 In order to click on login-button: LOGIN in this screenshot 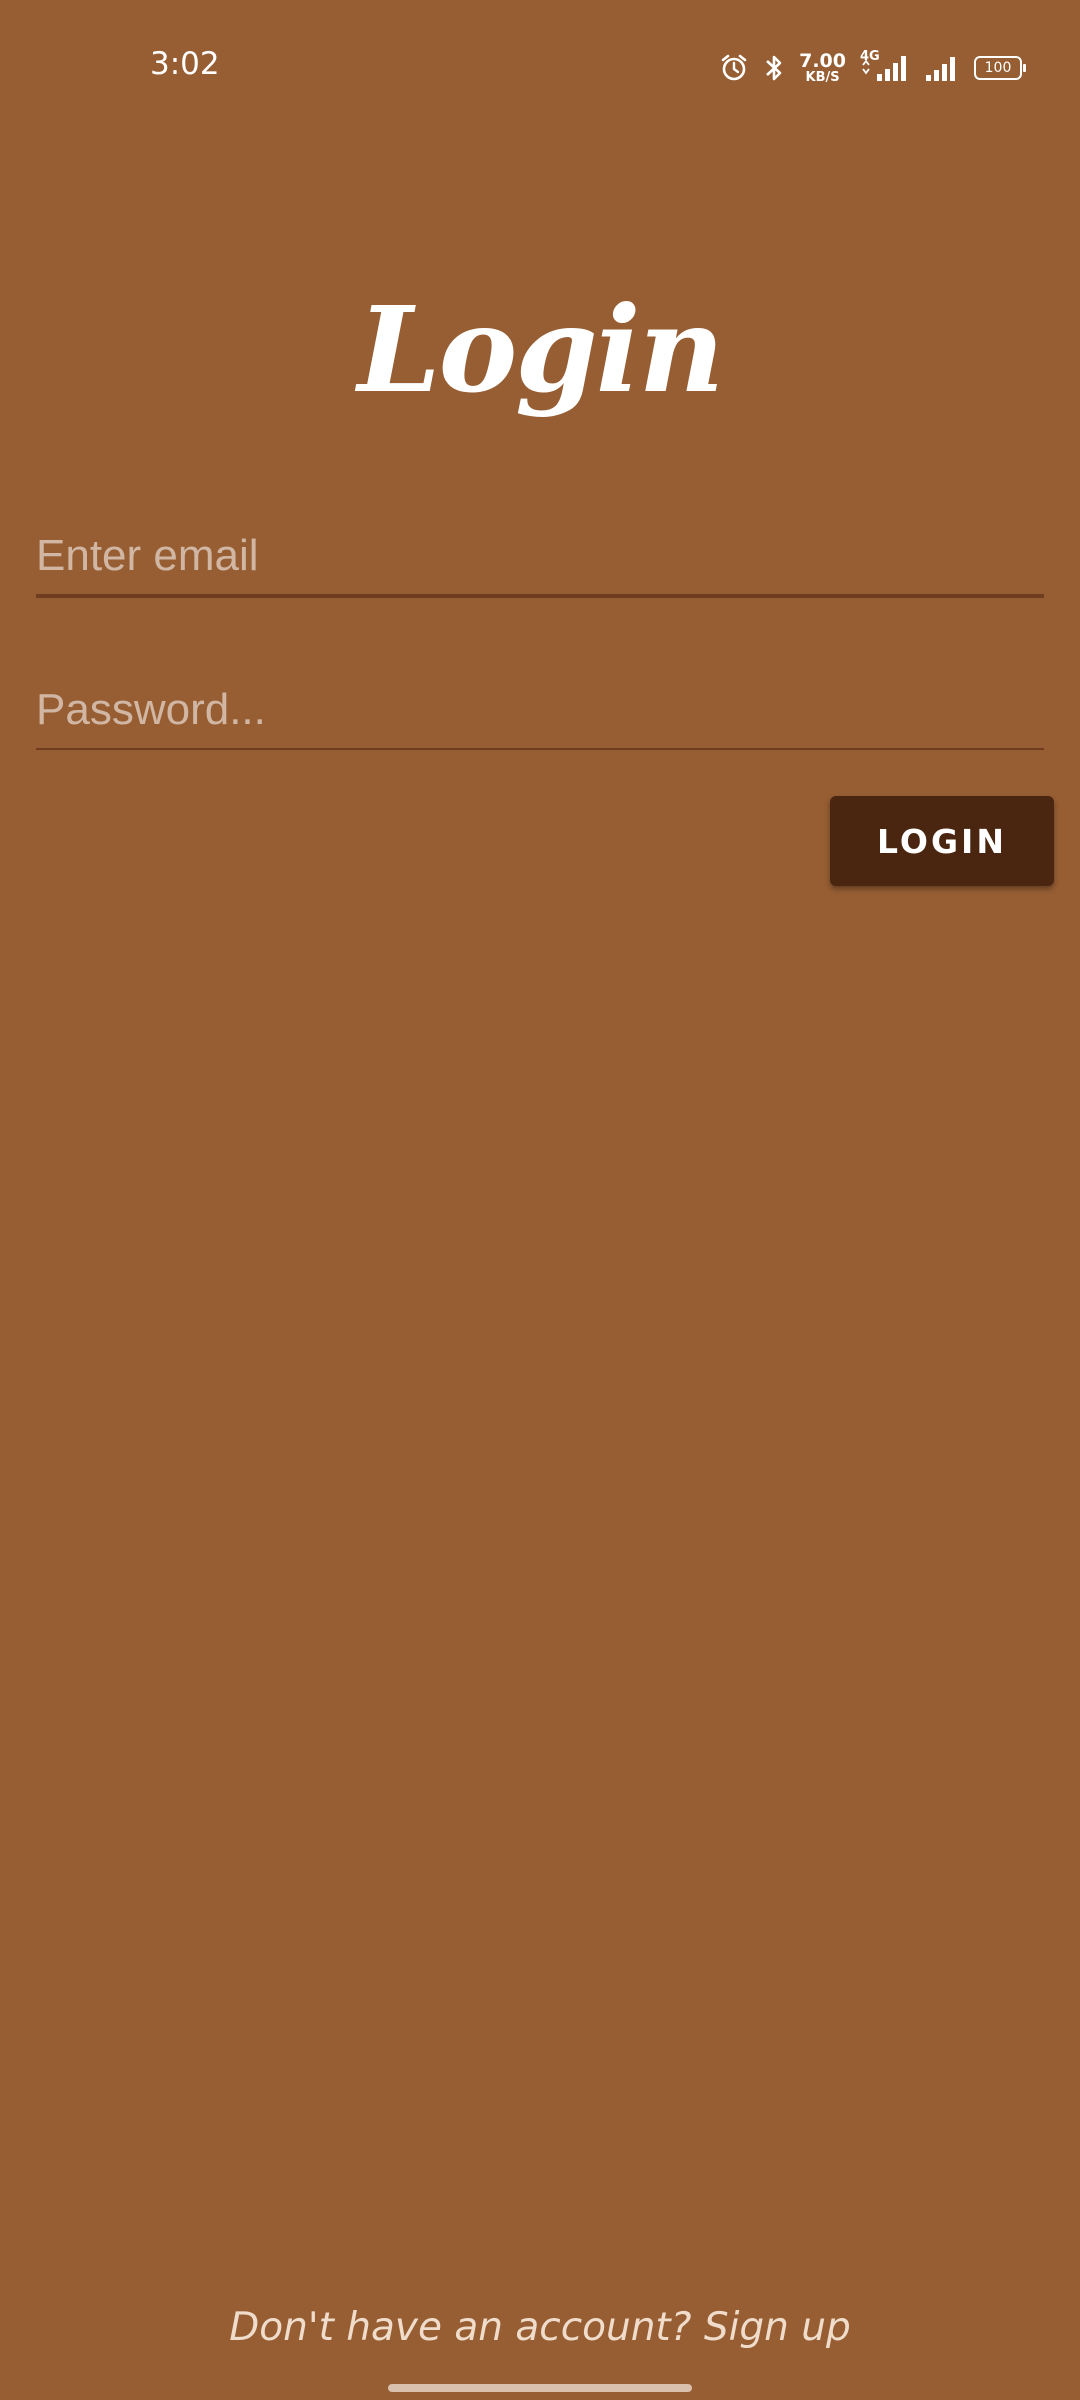, I will do `click(942, 841)`.